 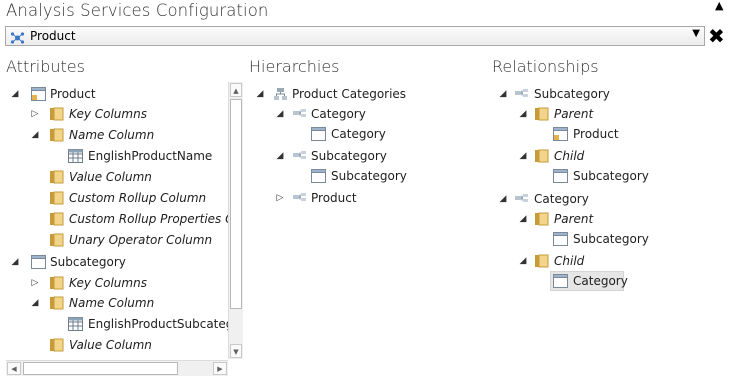 What do you see at coordinates (716, 36) in the screenshot?
I see `close-icon: ✖` at bounding box center [716, 36].